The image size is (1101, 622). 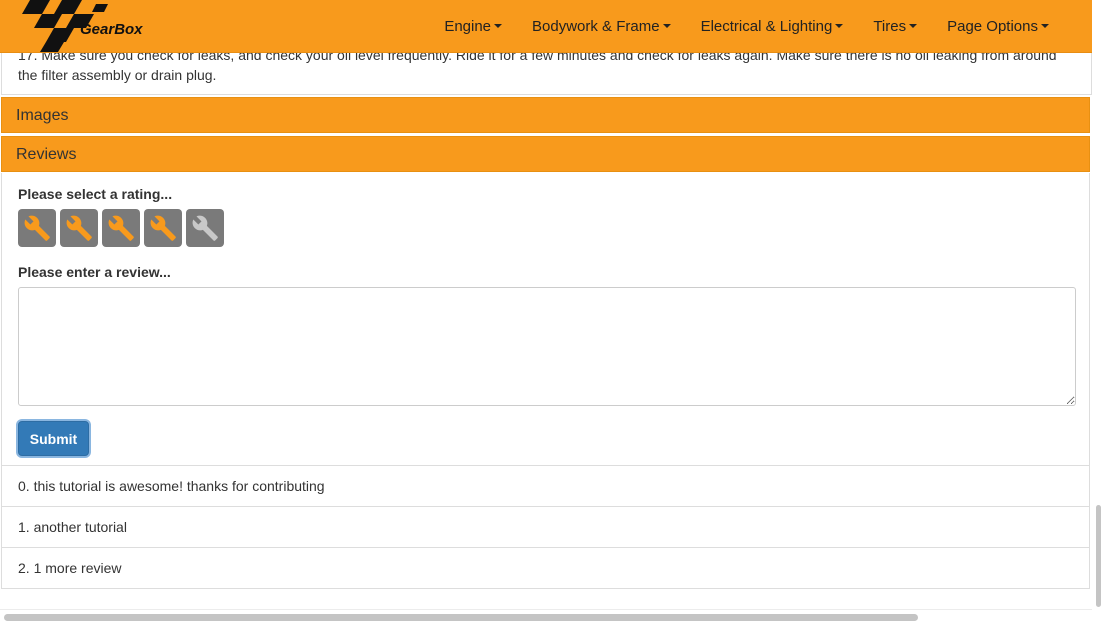 I want to click on nav-label: Engine, so click(x=468, y=26).